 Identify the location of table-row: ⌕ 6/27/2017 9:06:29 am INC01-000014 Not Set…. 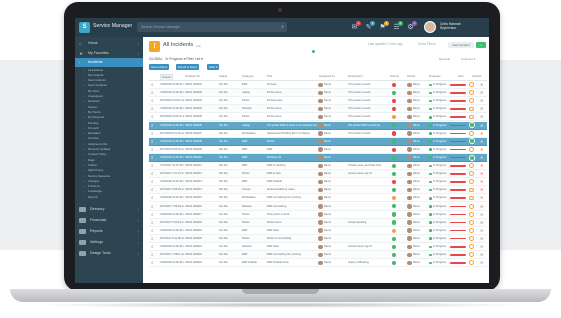
(318, 190).